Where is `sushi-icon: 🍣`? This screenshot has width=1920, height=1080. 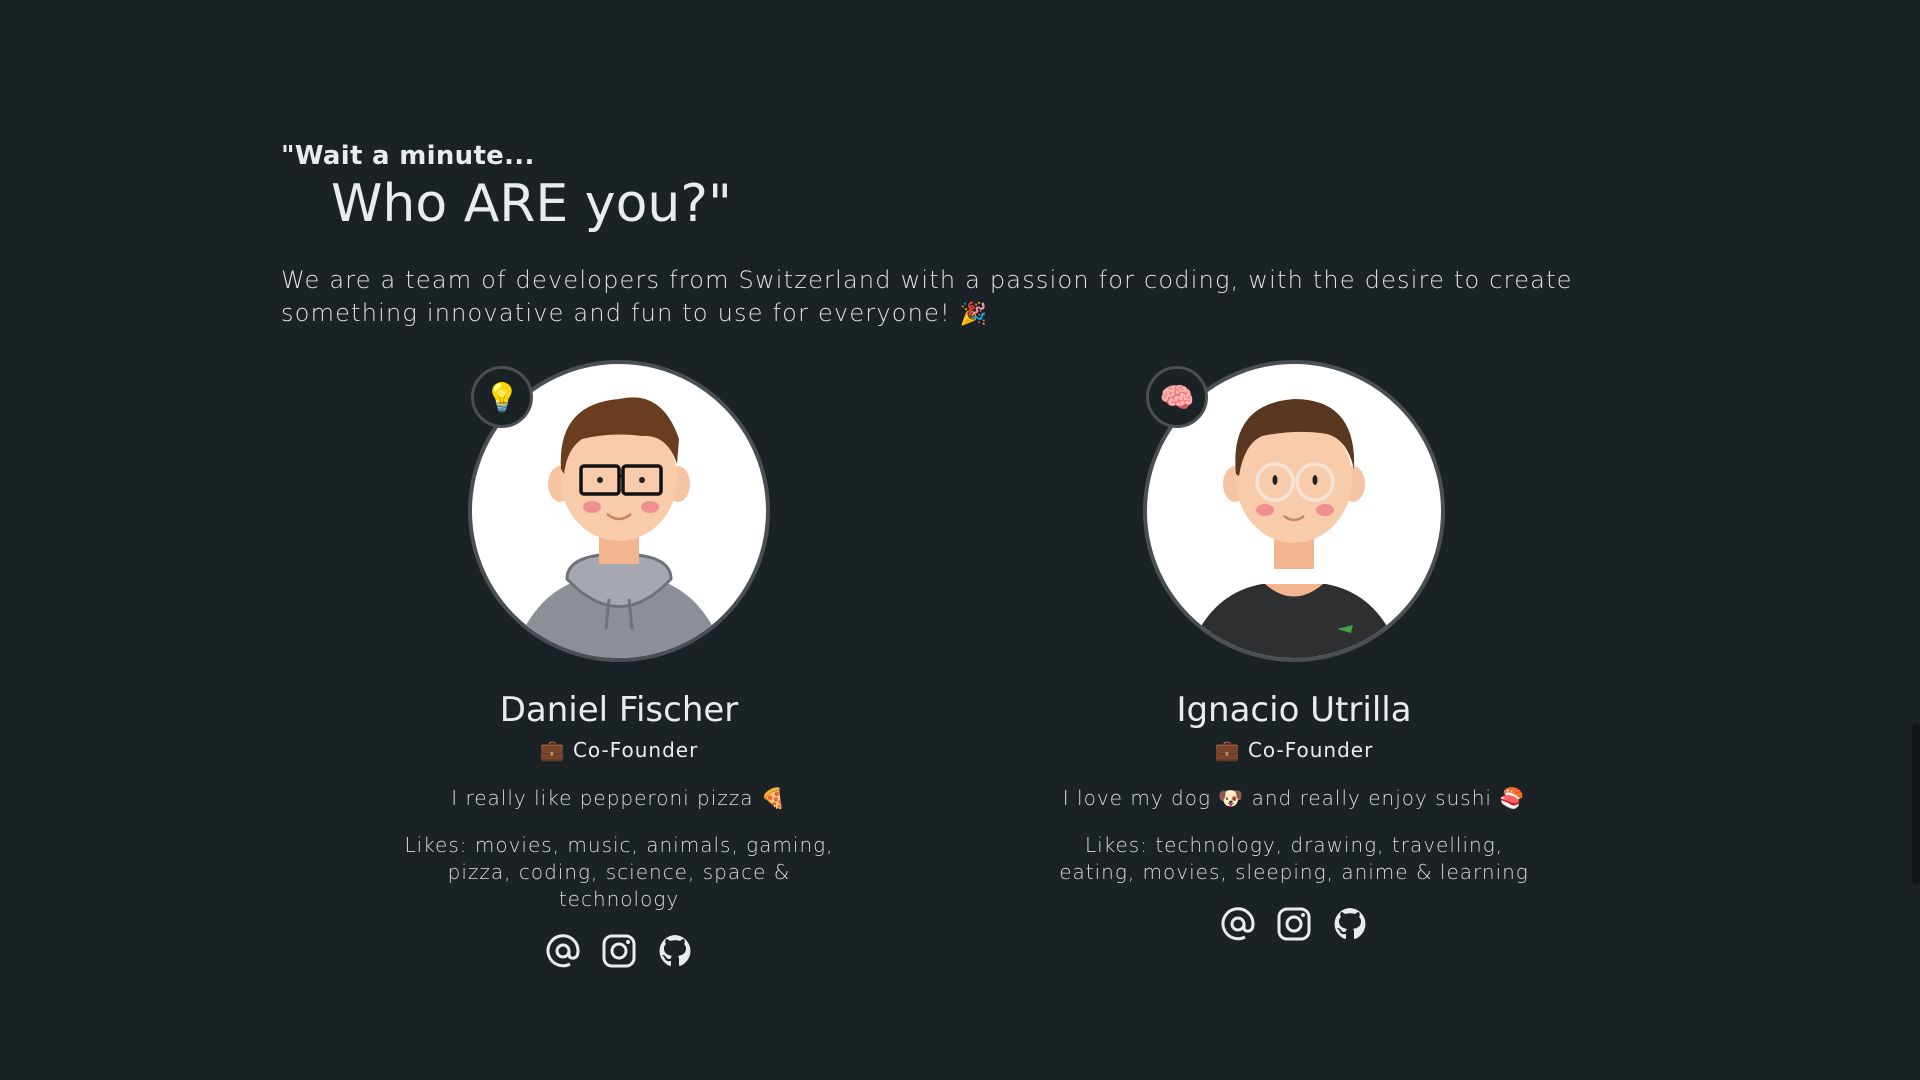 sushi-icon: 🍣 is located at coordinates (1512, 798).